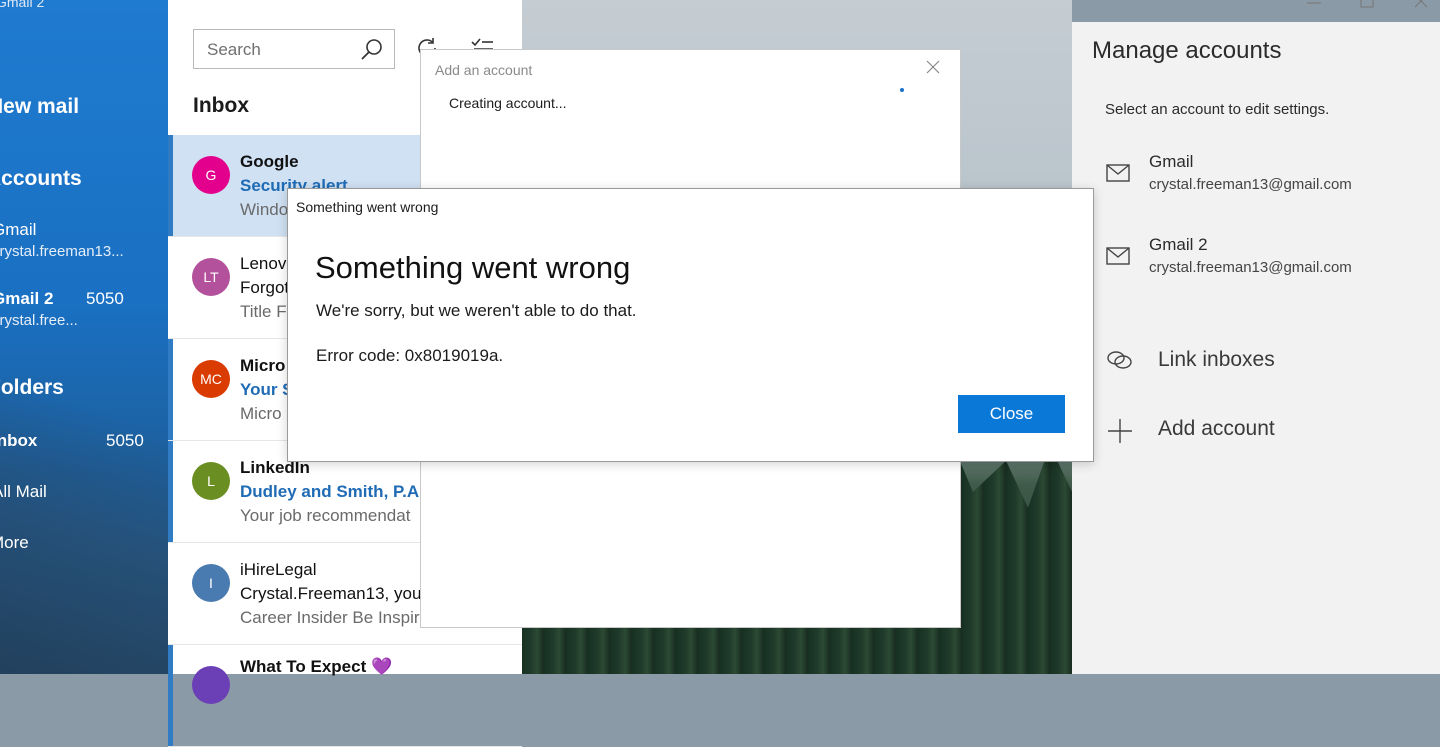 The width and height of the screenshot is (1440, 747). I want to click on nav-folder-count: 5050, so click(125, 440).